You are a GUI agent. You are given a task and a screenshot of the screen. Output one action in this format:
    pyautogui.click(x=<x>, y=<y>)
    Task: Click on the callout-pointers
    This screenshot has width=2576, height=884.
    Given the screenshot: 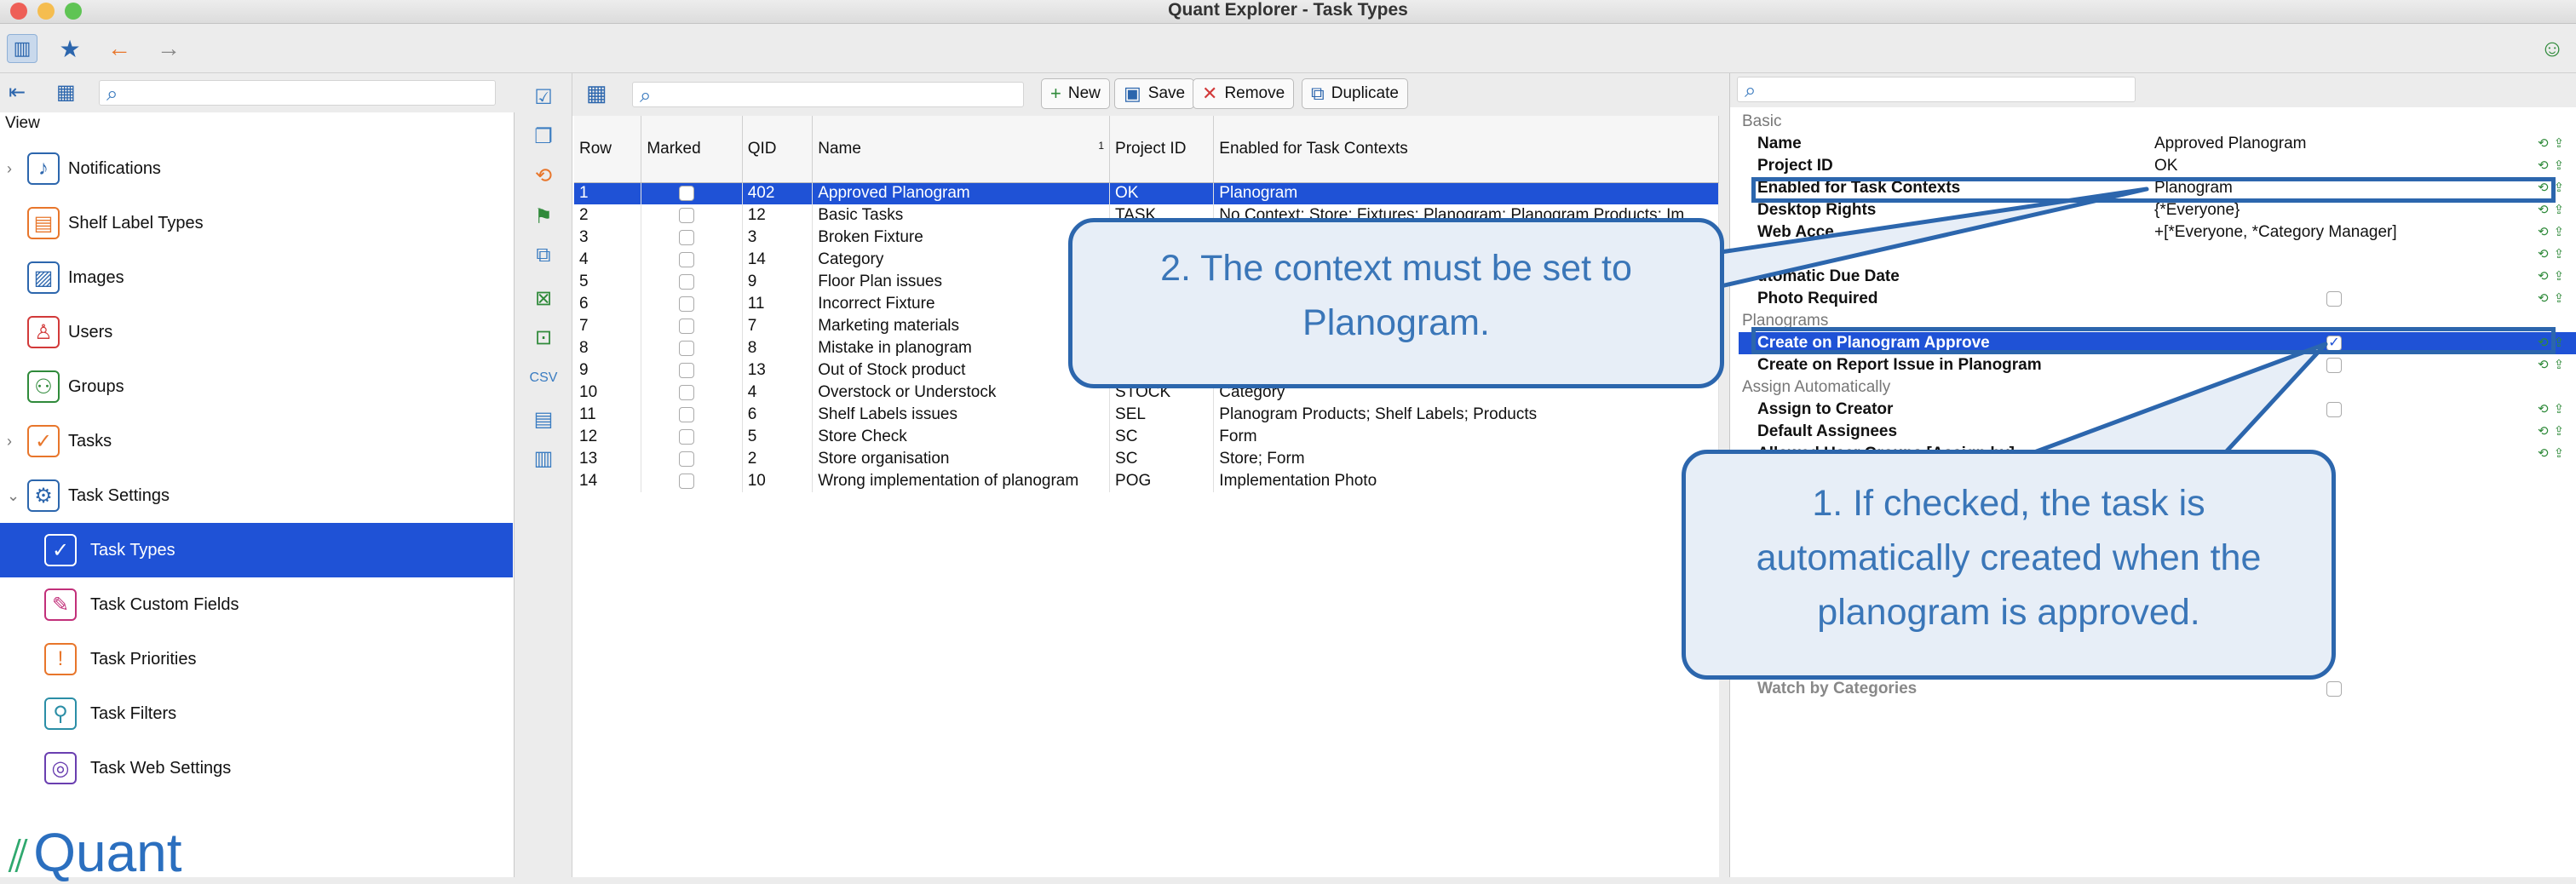 What is the action you would take?
    pyautogui.click(x=2023, y=322)
    